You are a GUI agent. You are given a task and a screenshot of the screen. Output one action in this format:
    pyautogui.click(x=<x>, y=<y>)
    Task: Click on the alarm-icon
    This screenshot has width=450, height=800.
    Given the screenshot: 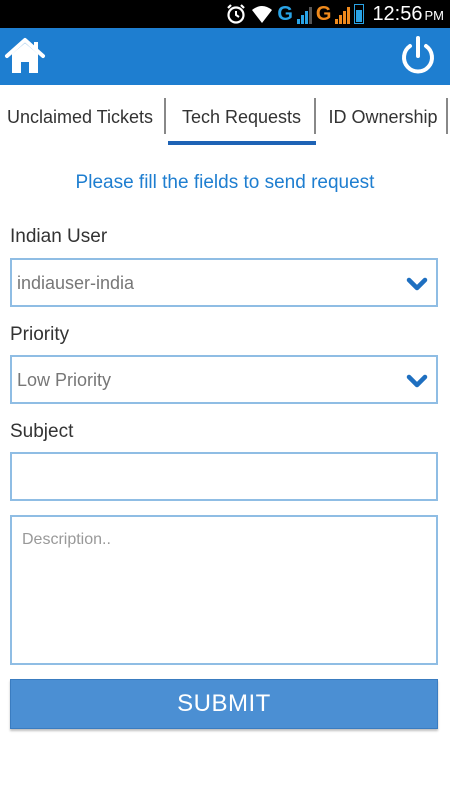 What is the action you would take?
    pyautogui.click(x=236, y=14)
    